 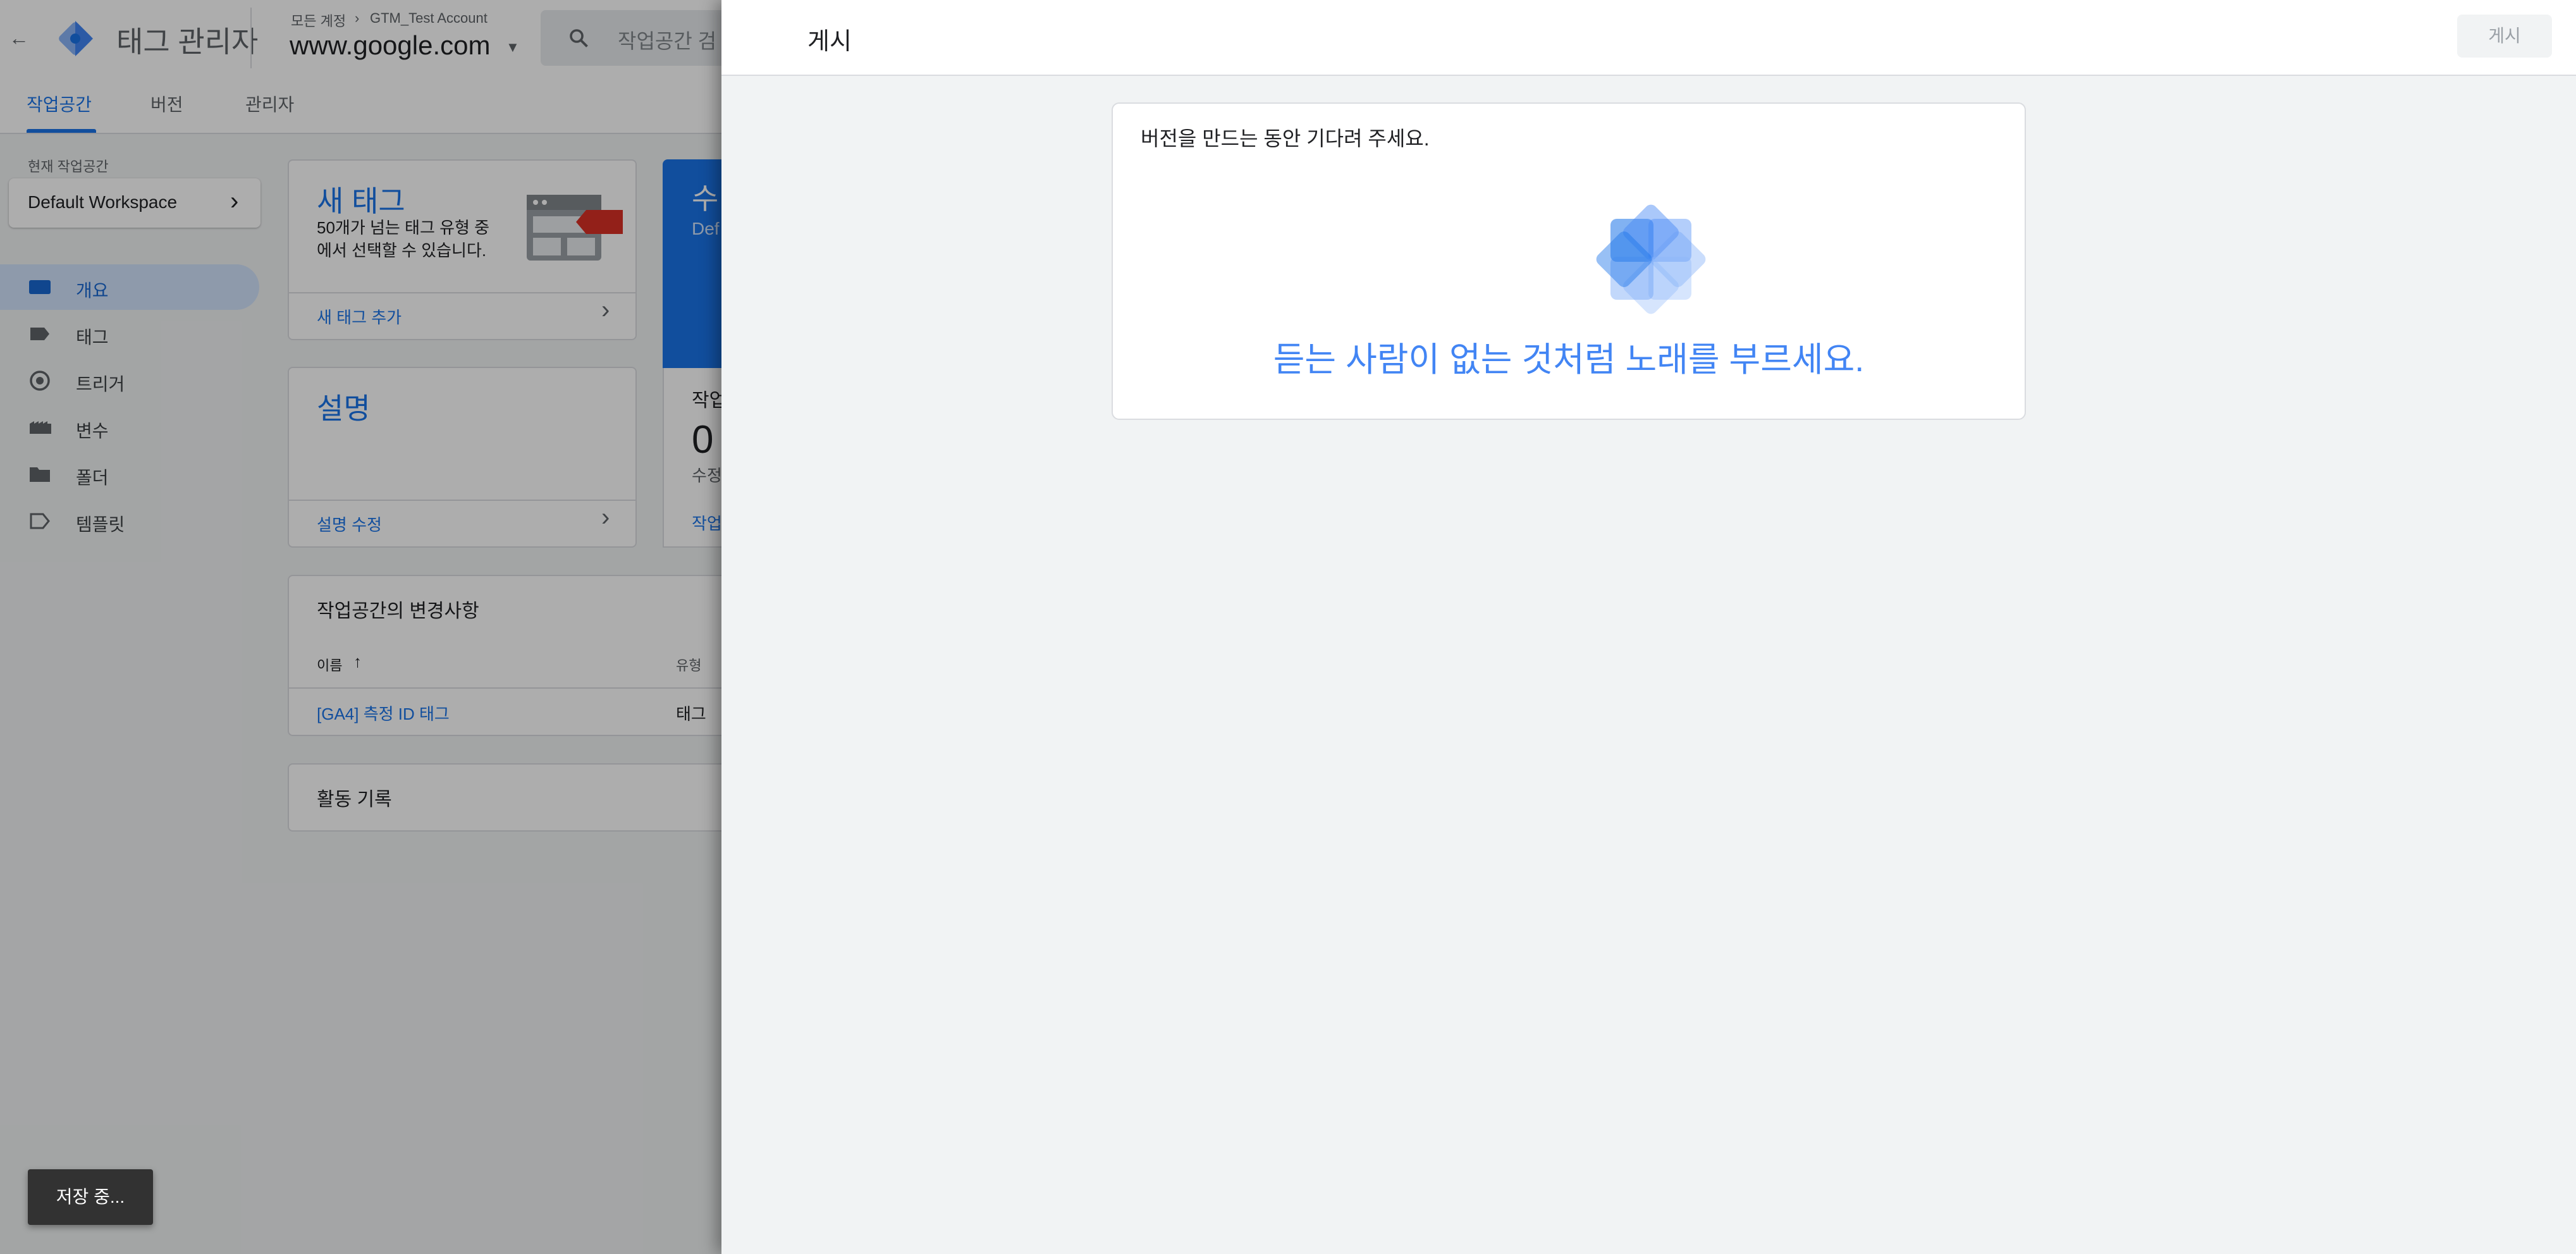 What do you see at coordinates (1651, 259) in the screenshot?
I see `loading-spinner-icon` at bounding box center [1651, 259].